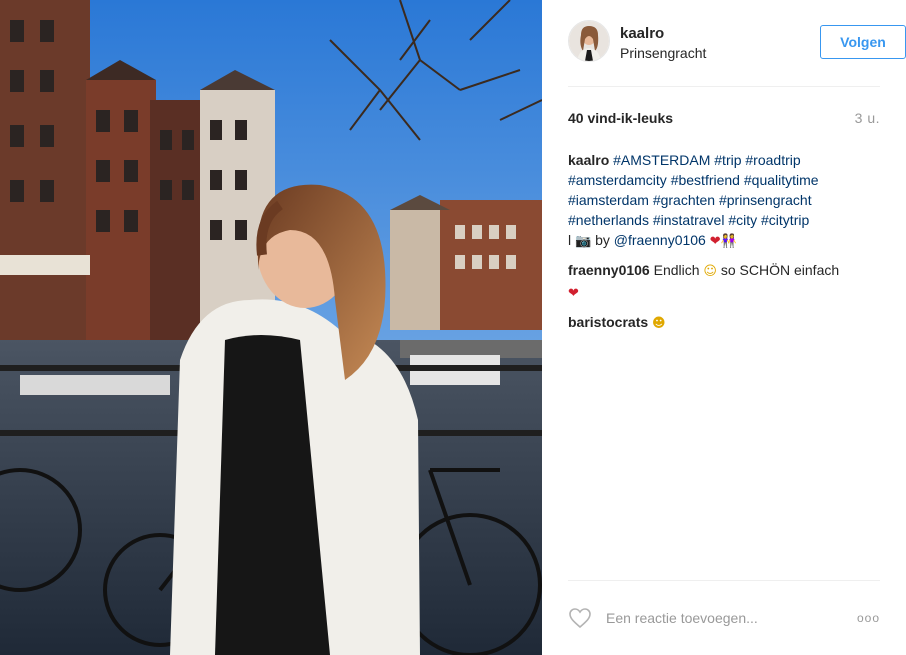  What do you see at coordinates (580, 618) in the screenshot?
I see `heart-outline-icon` at bounding box center [580, 618].